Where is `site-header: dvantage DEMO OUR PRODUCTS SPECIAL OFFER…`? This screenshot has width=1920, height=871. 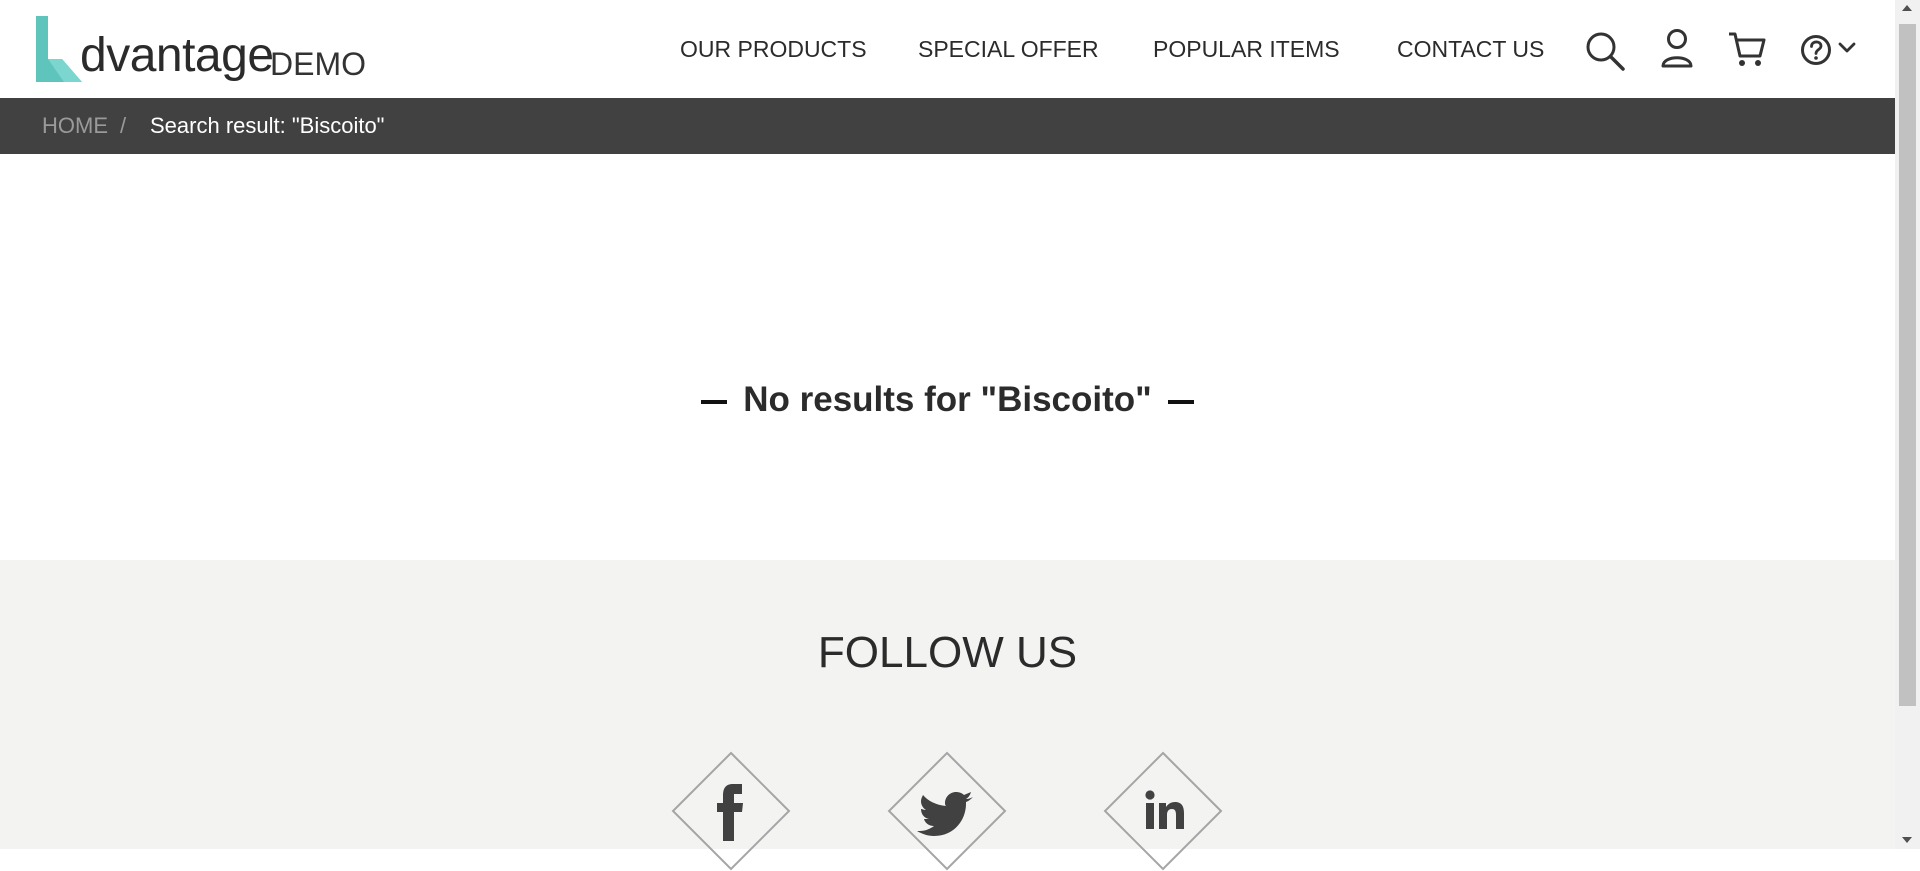 site-header: dvantage DEMO OUR PRODUCTS SPECIAL OFFER… is located at coordinates (947, 49).